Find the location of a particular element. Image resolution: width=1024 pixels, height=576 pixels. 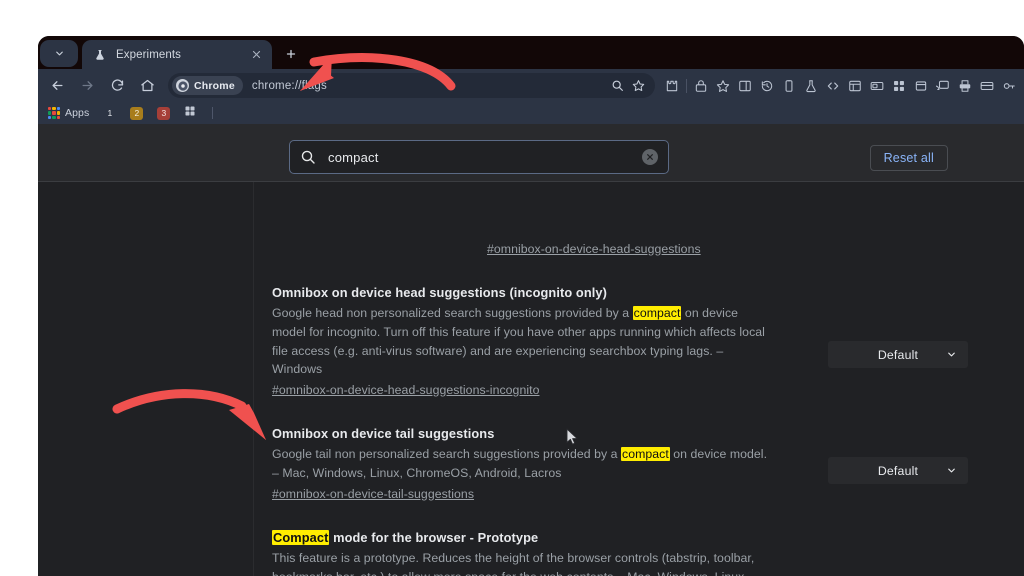

chrome-chip-label: Chrome is located at coordinates (214, 85).